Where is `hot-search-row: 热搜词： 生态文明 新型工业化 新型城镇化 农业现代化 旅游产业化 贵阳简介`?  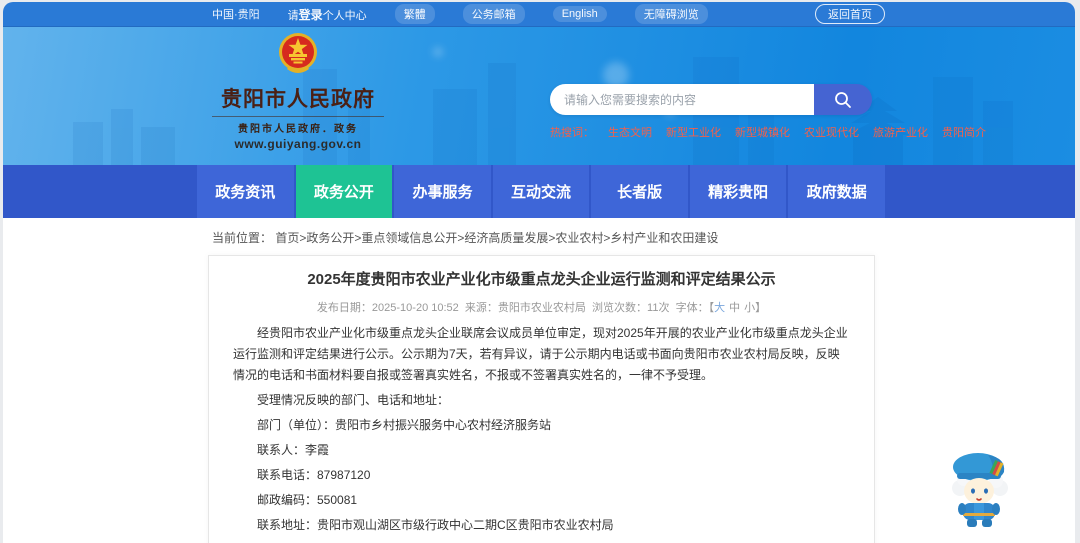 hot-search-row: 热搜词： 生态文明 新型工业化 新型城镇化 农业现代化 旅游产业化 贵阳简介 is located at coordinates (768, 132).